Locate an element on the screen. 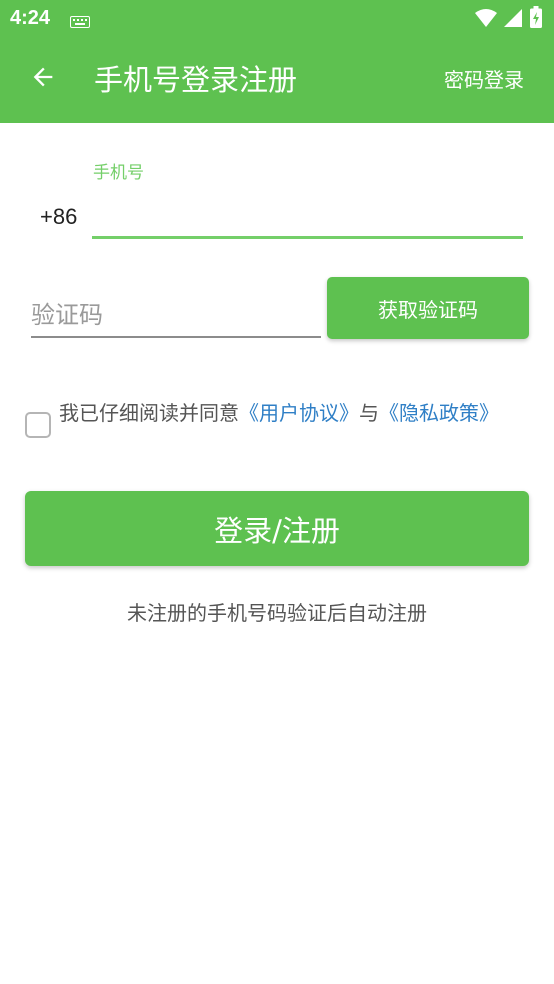 The width and height of the screenshot is (554, 984). app-bar: 手机号登录注册 密码登录 is located at coordinates (277, 79).